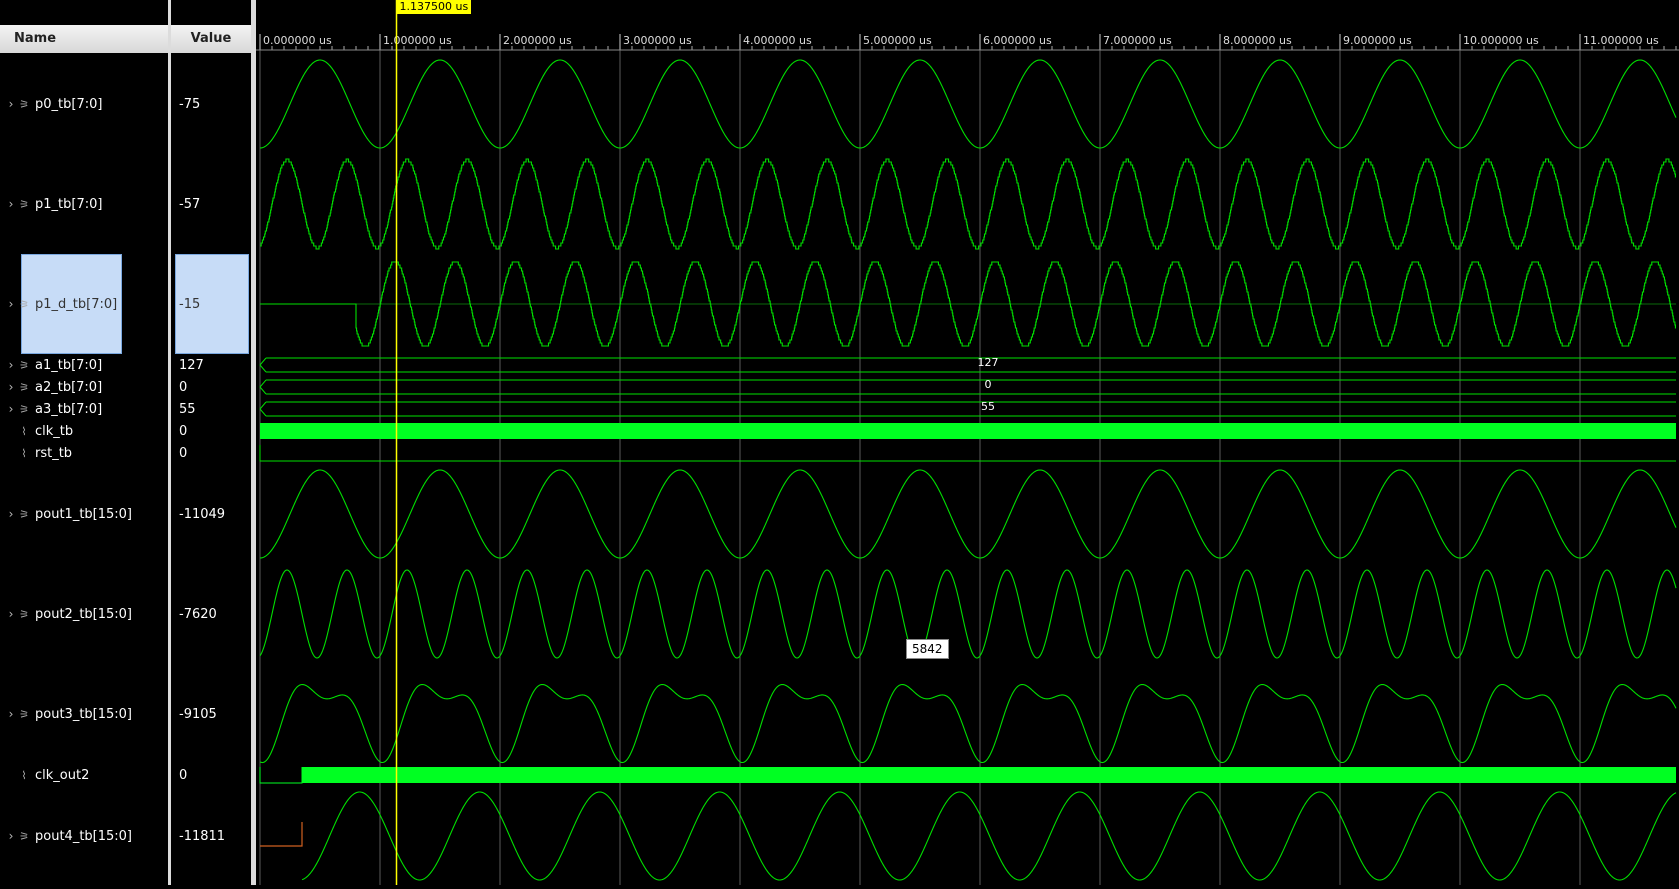 The height and width of the screenshot is (889, 1679). What do you see at coordinates (191, 365) in the screenshot?
I see `signal-value: 127` at bounding box center [191, 365].